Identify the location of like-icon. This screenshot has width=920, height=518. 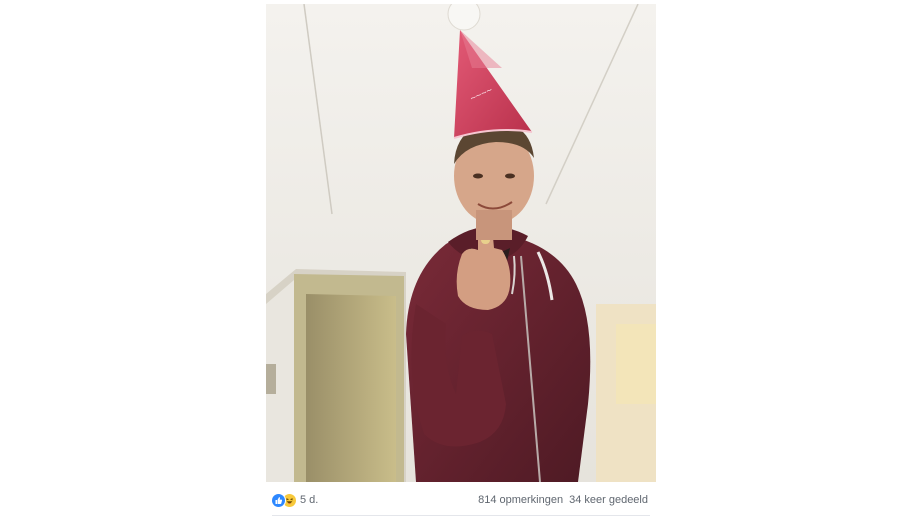
(278, 500).